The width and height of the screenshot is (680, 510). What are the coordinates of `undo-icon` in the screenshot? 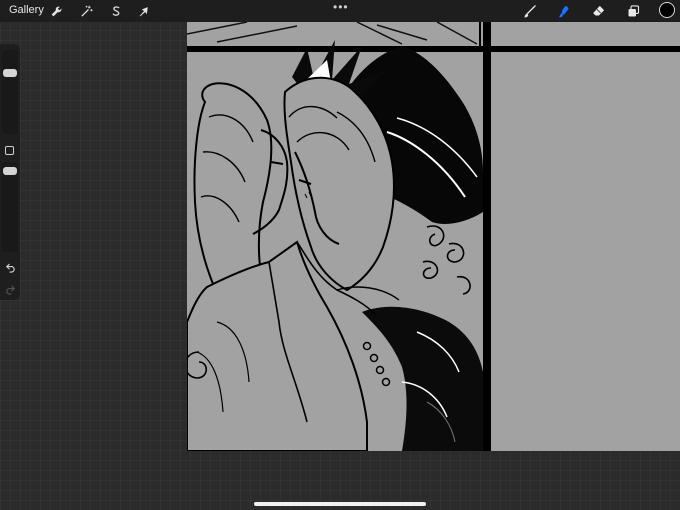 It's located at (10, 267).